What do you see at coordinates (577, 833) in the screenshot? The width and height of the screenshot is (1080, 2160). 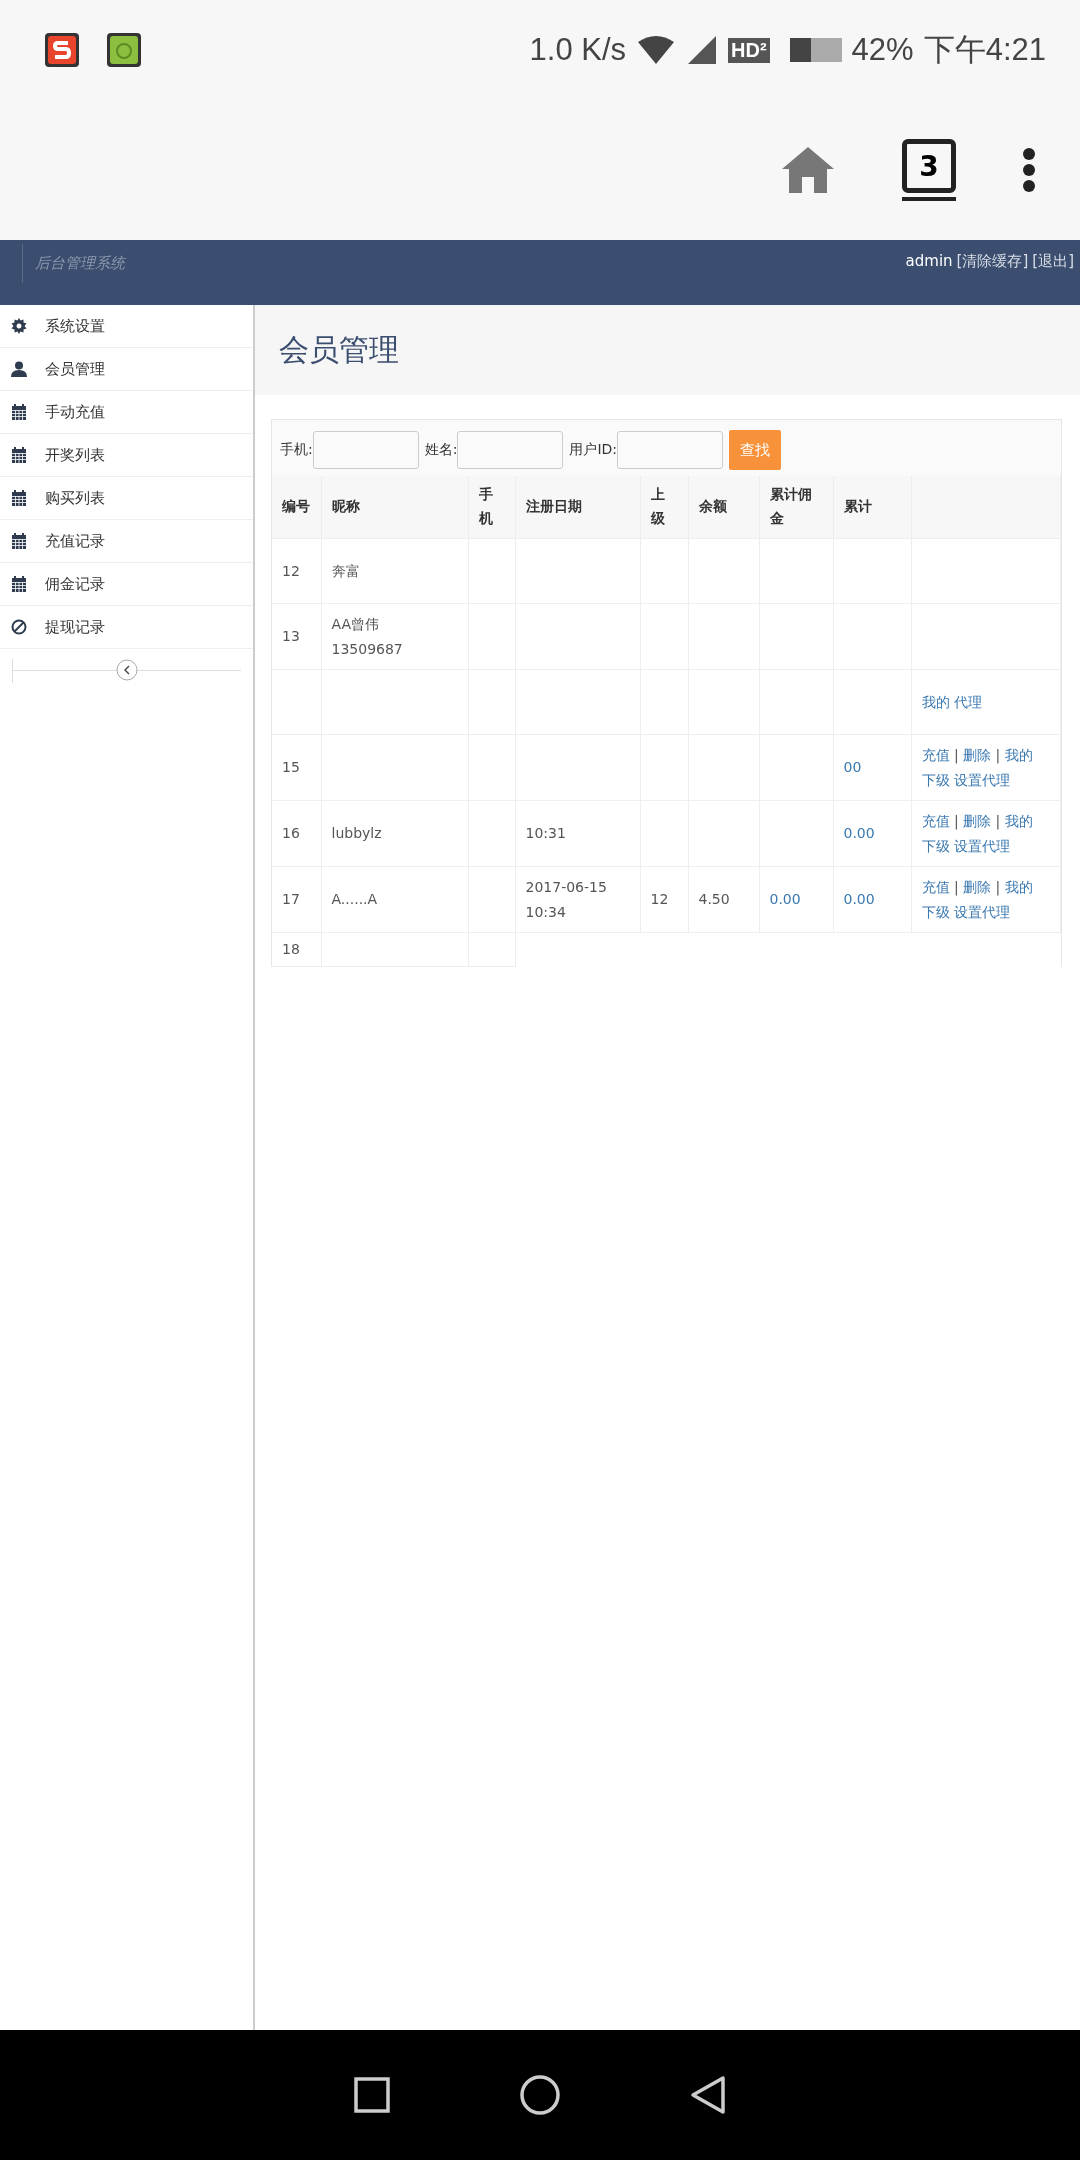 I see `table-cell: 10:31` at bounding box center [577, 833].